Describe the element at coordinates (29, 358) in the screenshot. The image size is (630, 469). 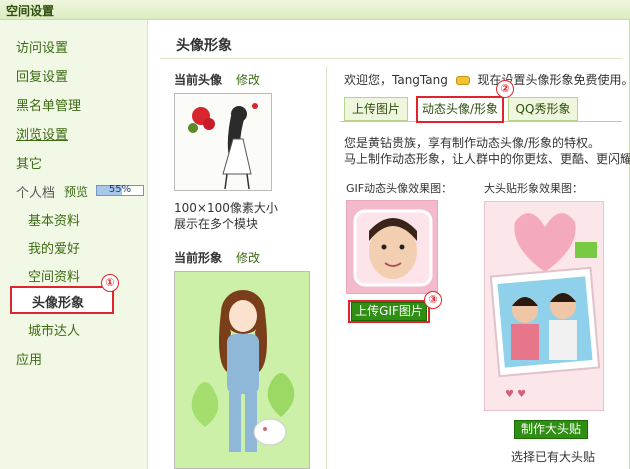
I see `sidebar-item-apps: 应用` at that location.